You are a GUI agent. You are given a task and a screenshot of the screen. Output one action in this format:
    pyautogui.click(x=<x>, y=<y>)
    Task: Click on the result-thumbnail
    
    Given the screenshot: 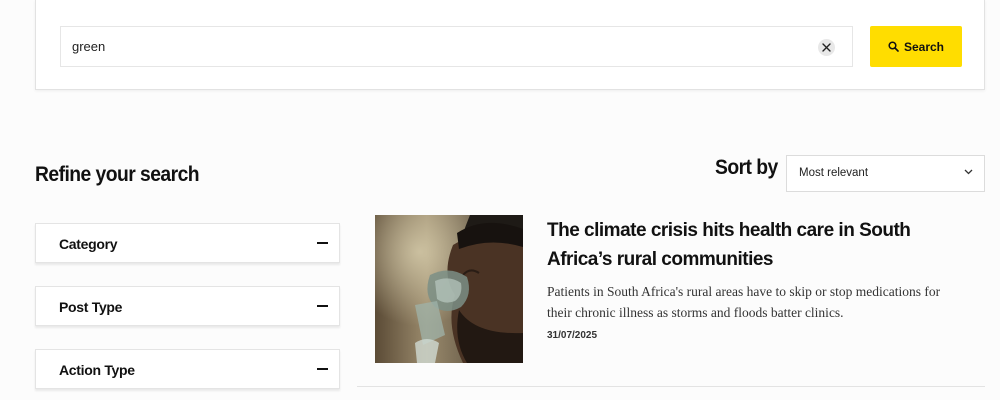 What is the action you would take?
    pyautogui.click(x=449, y=289)
    